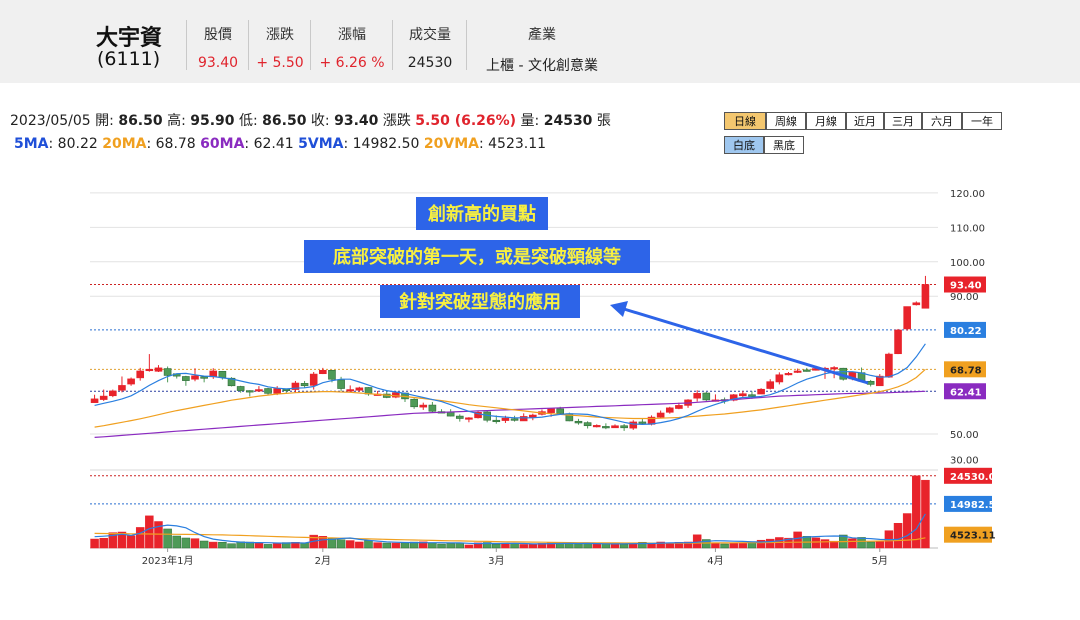 This screenshot has height=620, width=1080. What do you see at coordinates (510, 384) in the screenshot?
I see `ma5-line` at bounding box center [510, 384].